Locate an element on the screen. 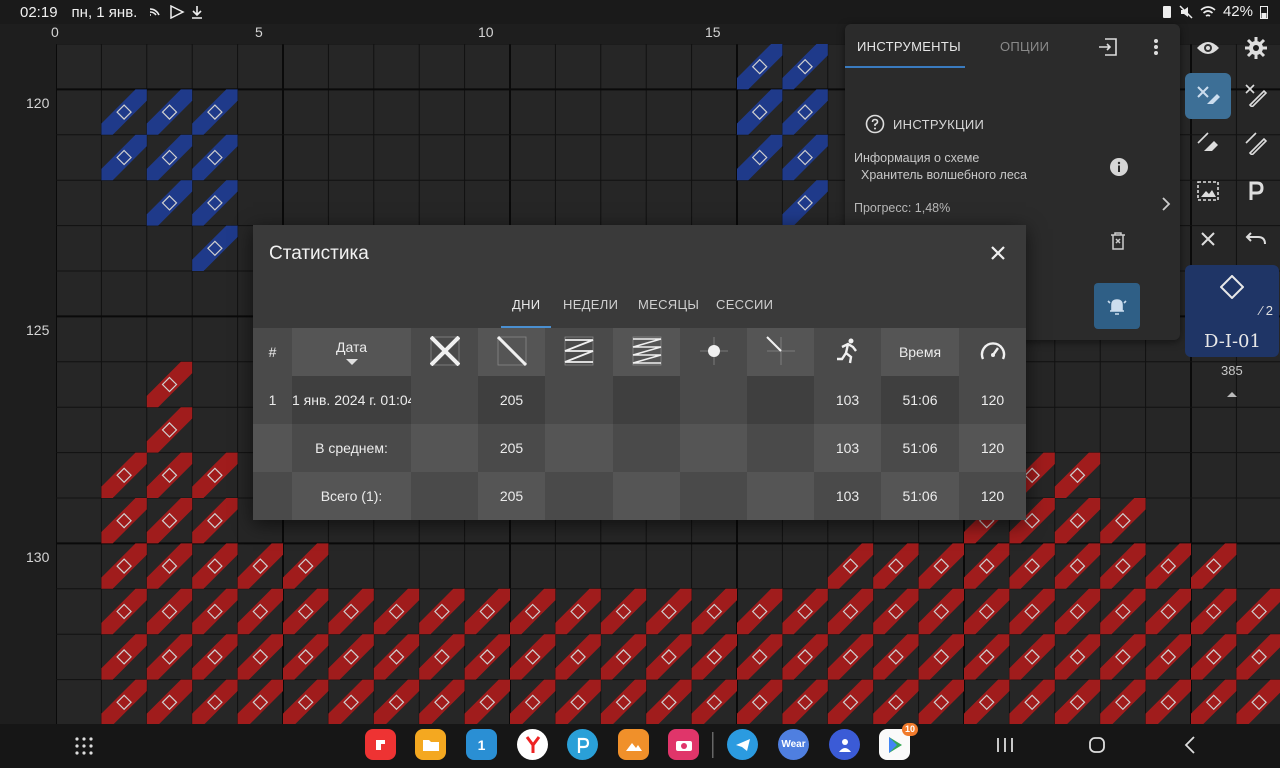  header-quarter-stitch is located at coordinates (780, 352).